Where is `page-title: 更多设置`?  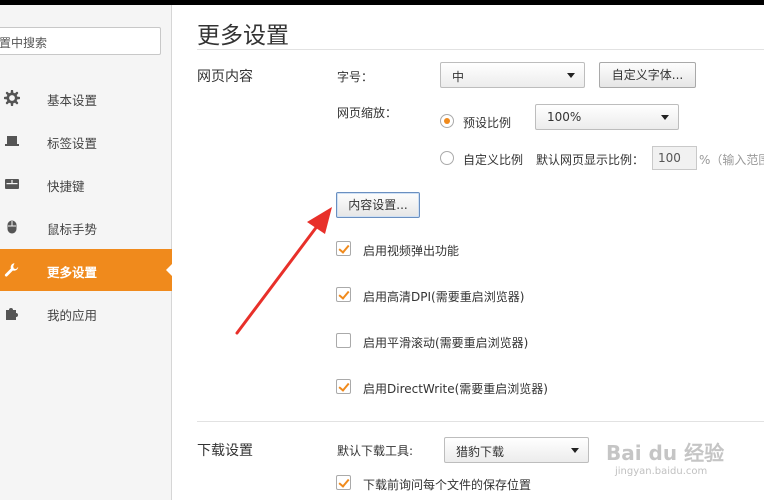 page-title: 更多设置 is located at coordinates (243, 36).